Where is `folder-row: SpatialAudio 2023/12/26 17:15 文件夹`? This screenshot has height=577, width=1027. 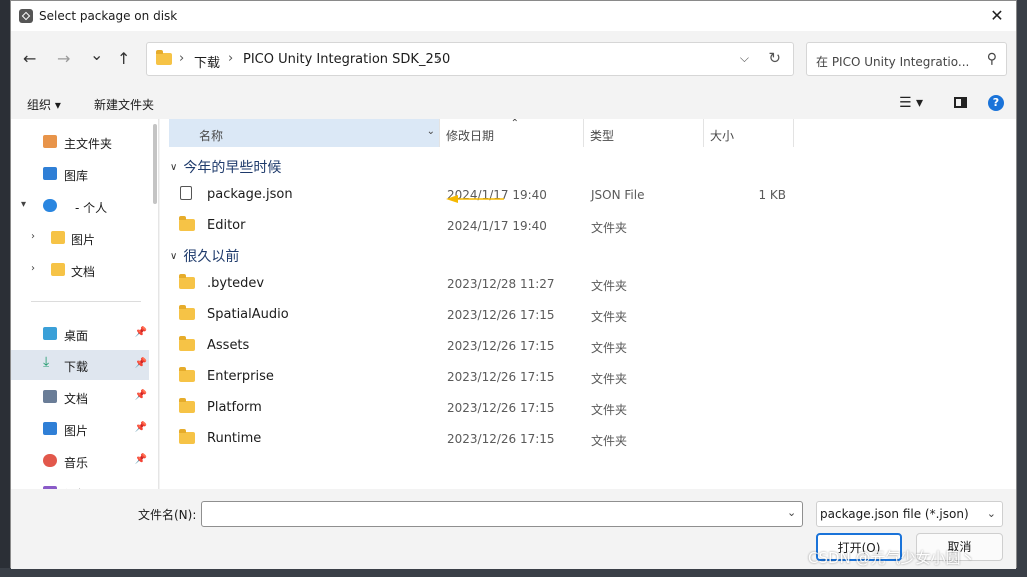 folder-row: SpatialAudio 2023/12/26 17:15 文件夹 is located at coordinates (588, 314).